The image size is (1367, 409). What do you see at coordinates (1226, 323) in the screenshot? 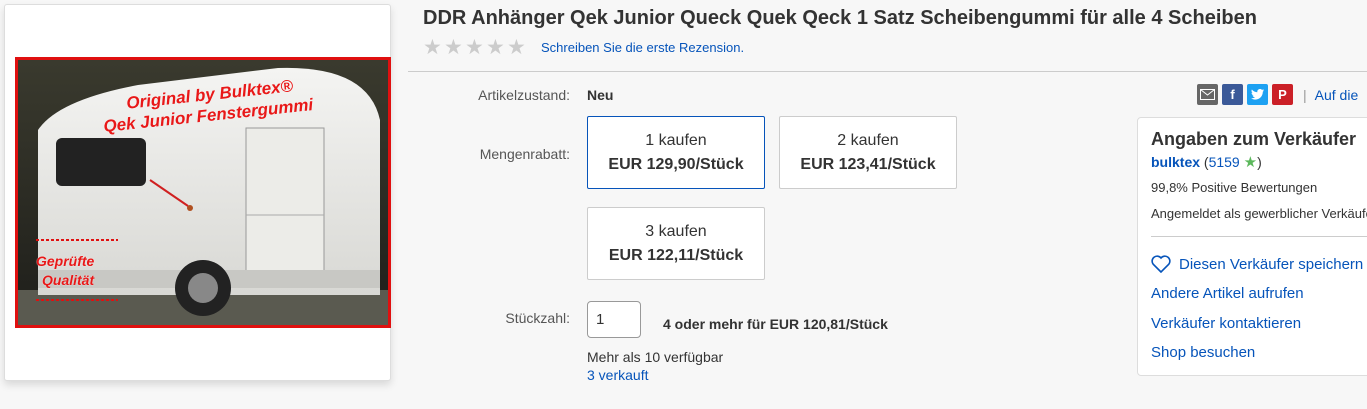
I see `contact-seller-link: Verkäufer kontaktieren` at bounding box center [1226, 323].